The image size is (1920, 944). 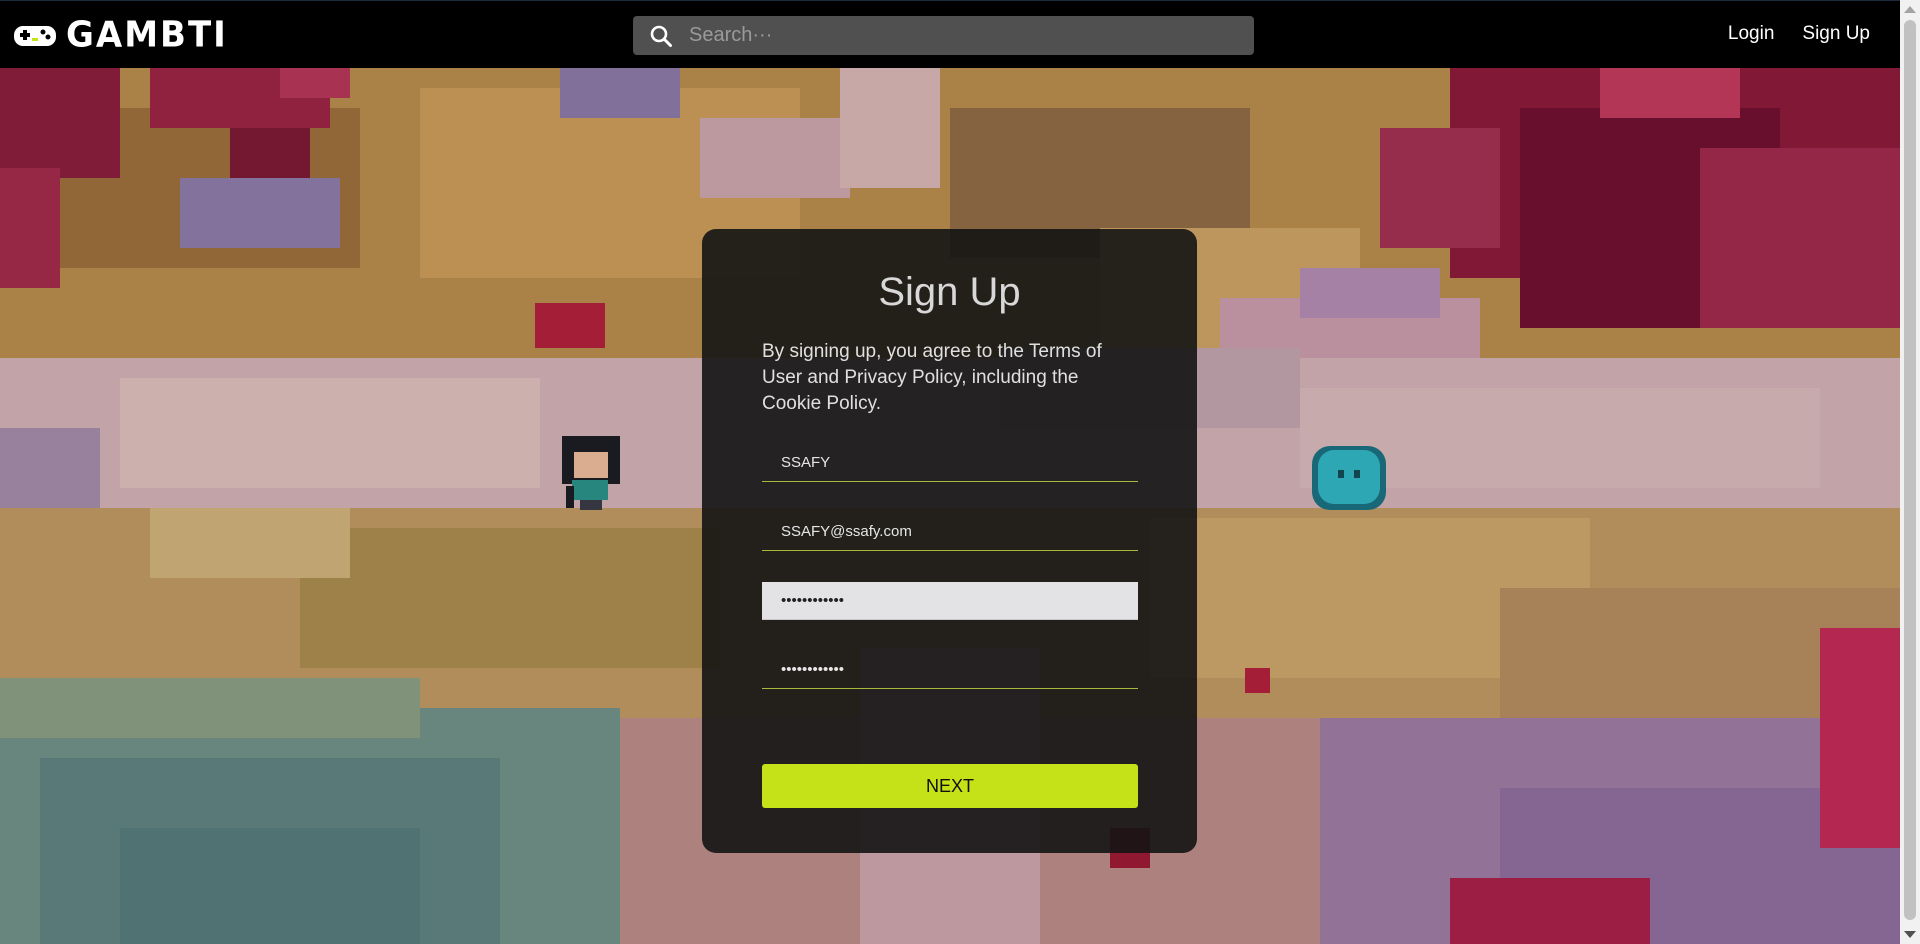 I want to click on username-field, so click(x=950, y=462).